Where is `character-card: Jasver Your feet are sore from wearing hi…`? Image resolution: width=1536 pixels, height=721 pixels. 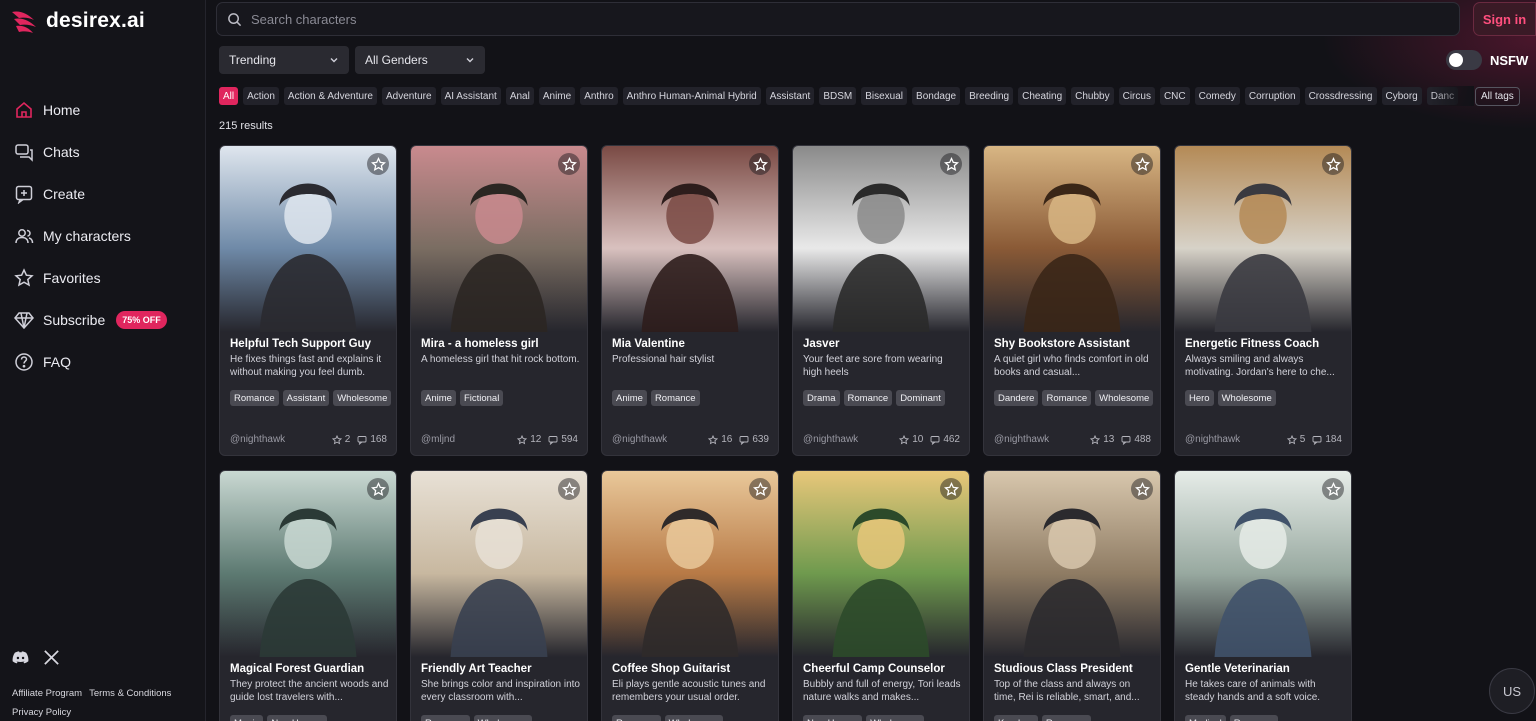 character-card: Jasver Your feet are sore from wearing hi… is located at coordinates (881, 300).